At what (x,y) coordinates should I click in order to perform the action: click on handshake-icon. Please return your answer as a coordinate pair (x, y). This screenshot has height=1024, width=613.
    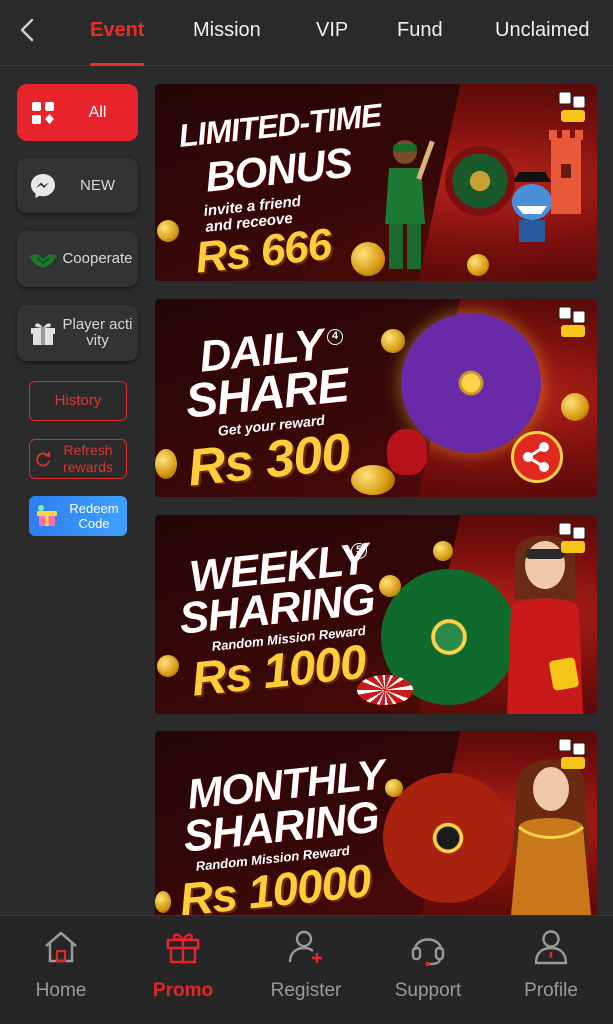
    Looking at the image, I should click on (43, 259).